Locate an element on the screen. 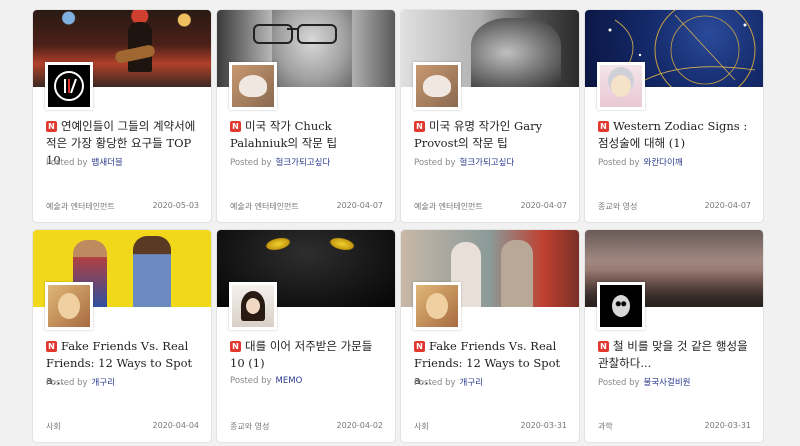  posted-by: Posted by 뱁새더블 is located at coordinates (84, 162).